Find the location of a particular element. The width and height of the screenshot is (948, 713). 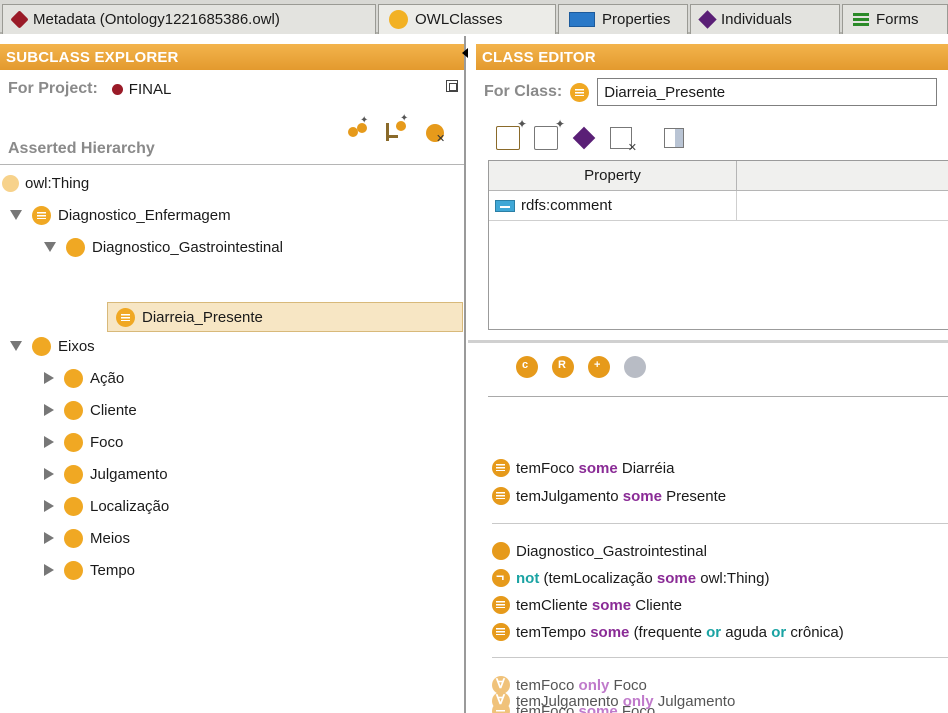

property-name: rdfs:comment is located at coordinates (566, 205).